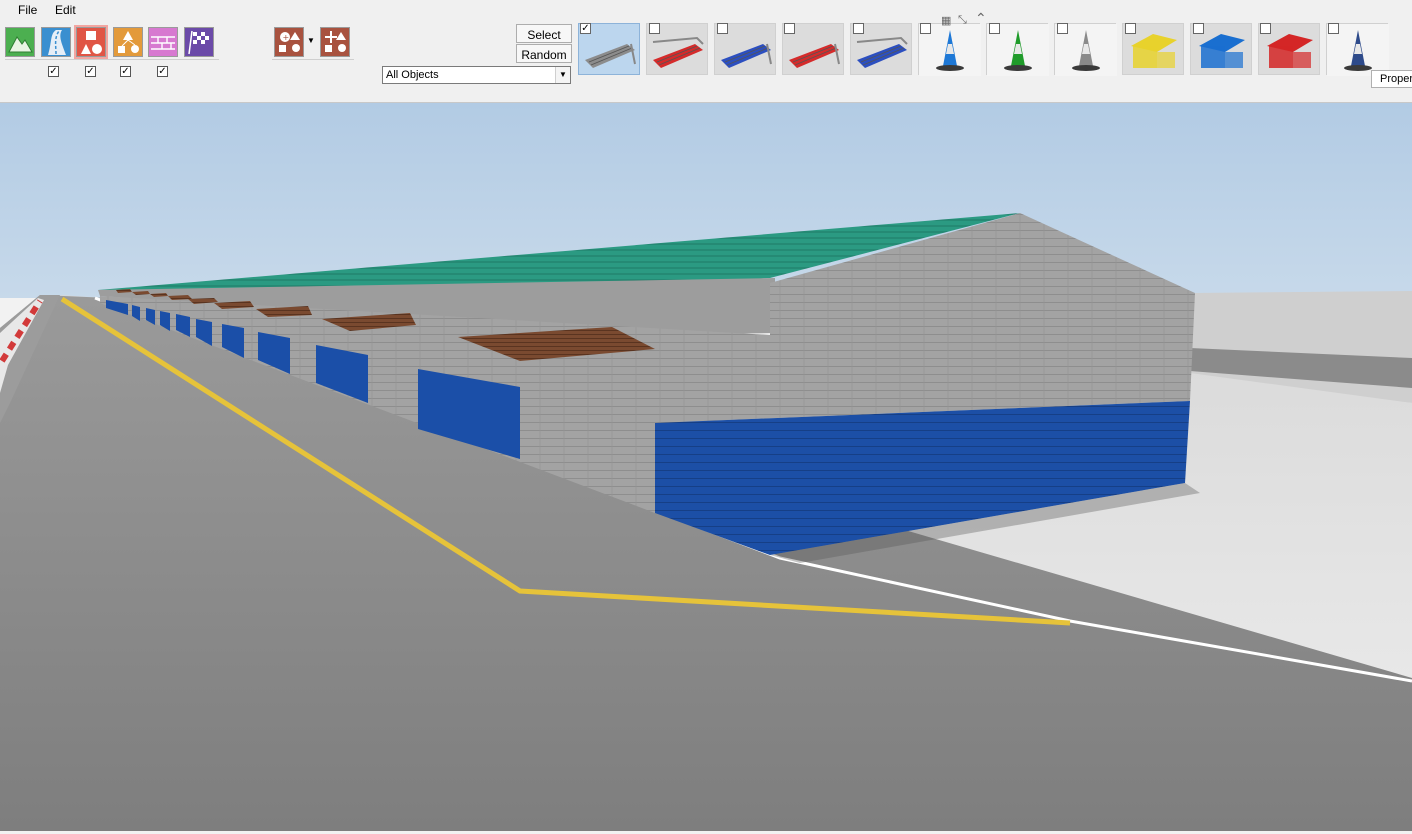 The image size is (1412, 834). Describe the element at coordinates (125, 71) in the screenshot. I see `tool-checkbox-3: ✓` at that location.